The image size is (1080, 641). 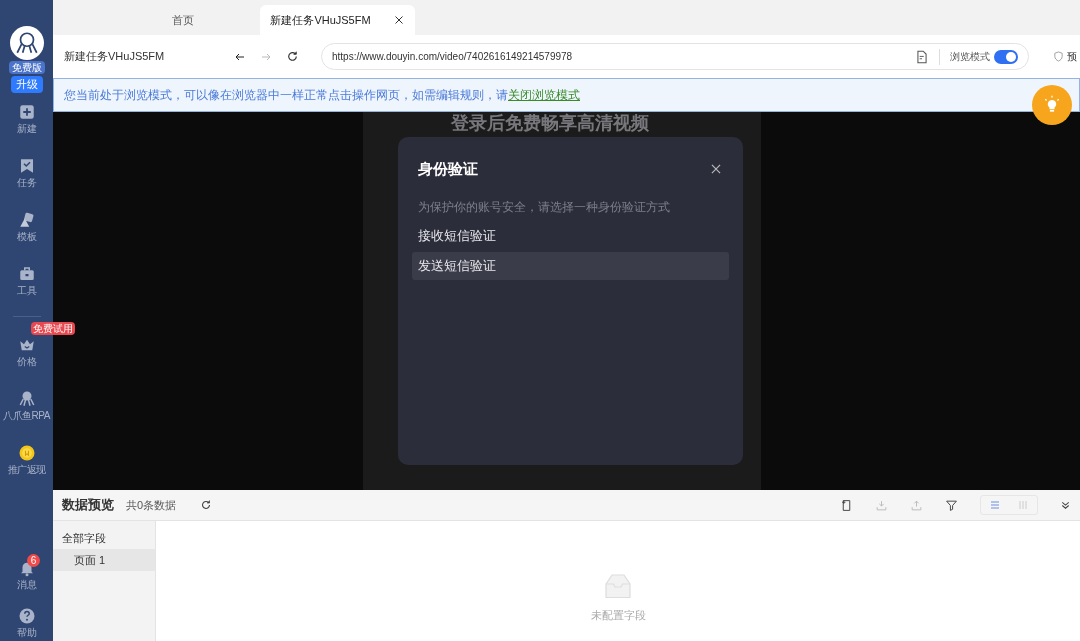 What do you see at coordinates (337, 20) in the screenshot?
I see `browser-tab: 新建任务VHuJS5FM` at bounding box center [337, 20].